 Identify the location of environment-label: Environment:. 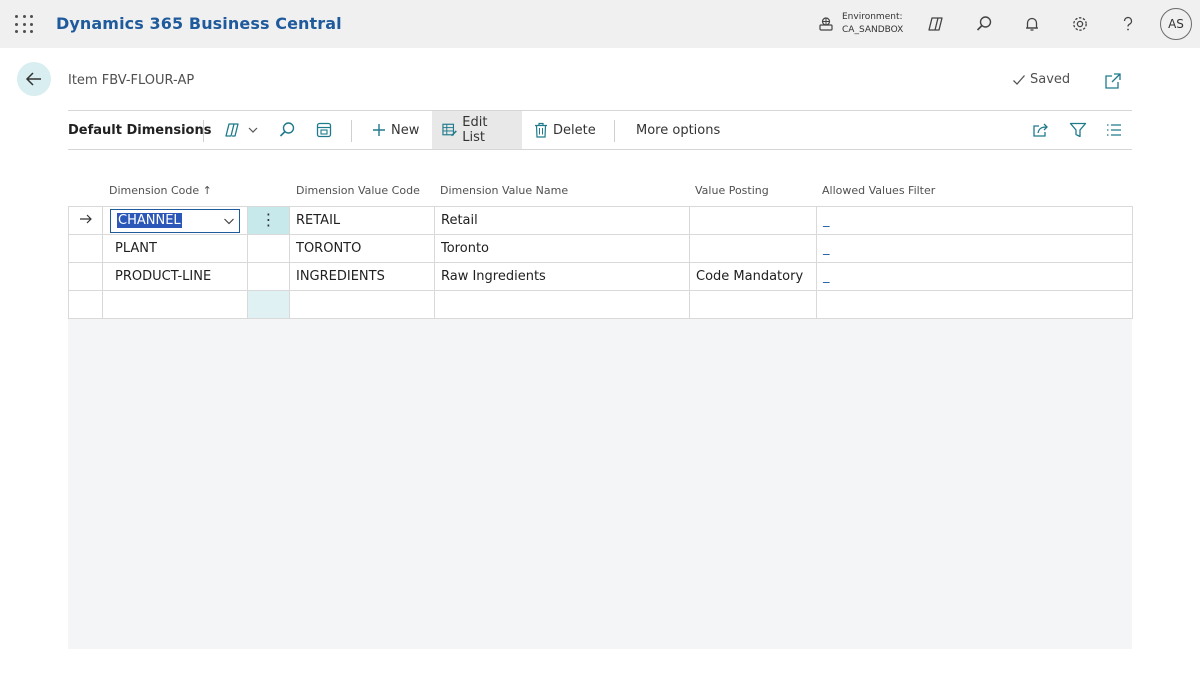
(872, 17).